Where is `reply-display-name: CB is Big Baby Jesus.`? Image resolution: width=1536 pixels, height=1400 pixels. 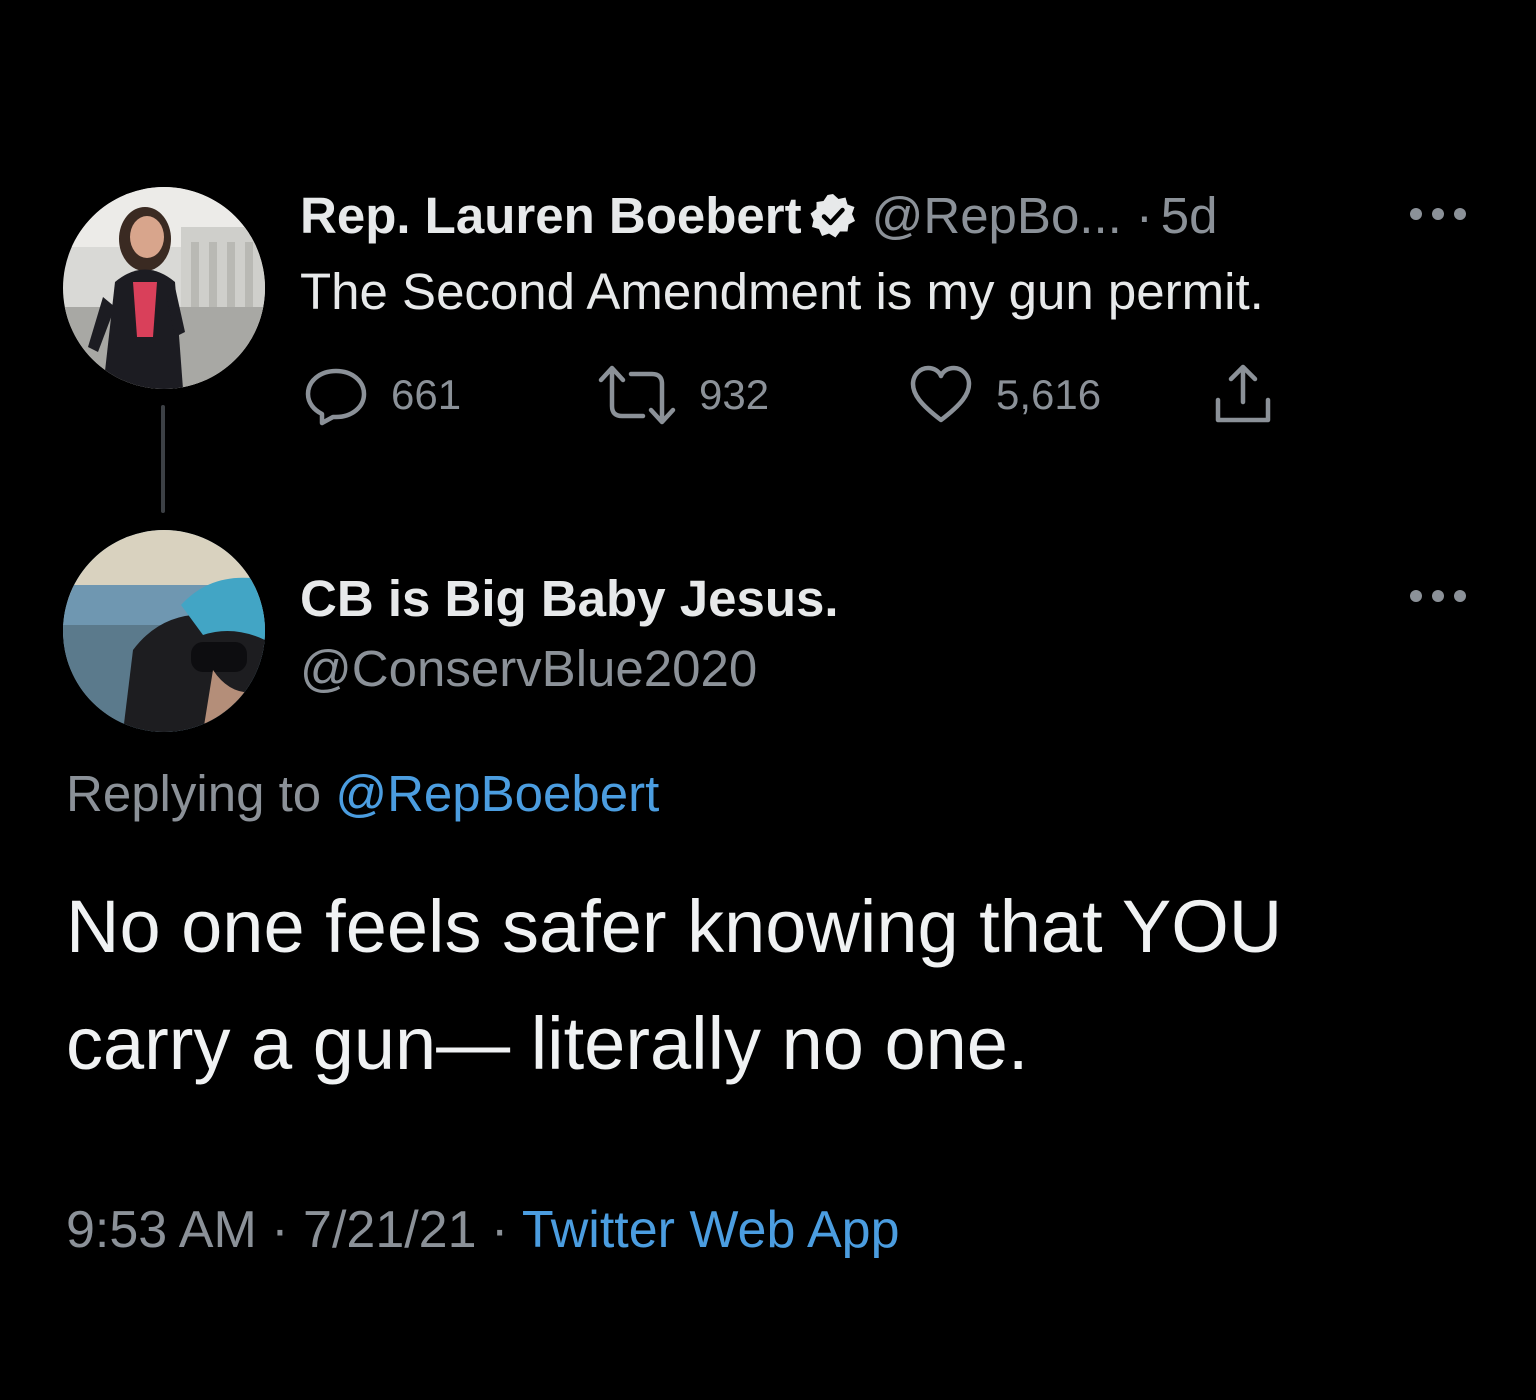
reply-display-name: CB is Big Baby Jesus. is located at coordinates (569, 599).